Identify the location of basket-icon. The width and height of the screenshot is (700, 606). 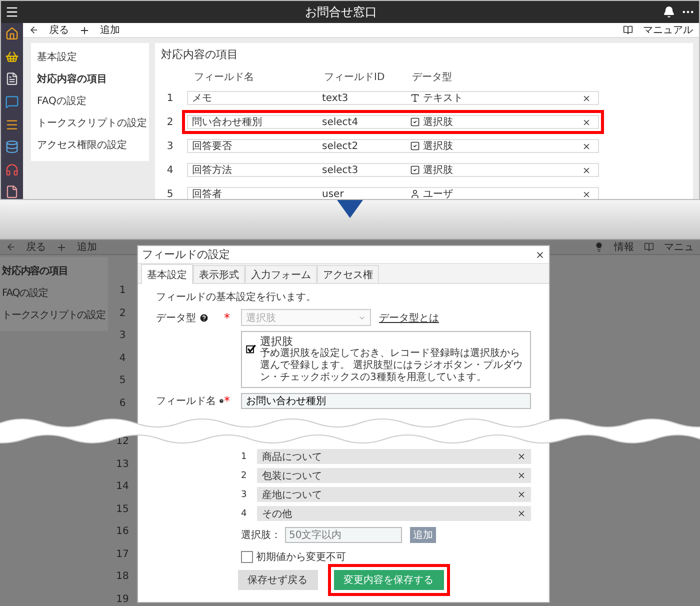
(12, 57).